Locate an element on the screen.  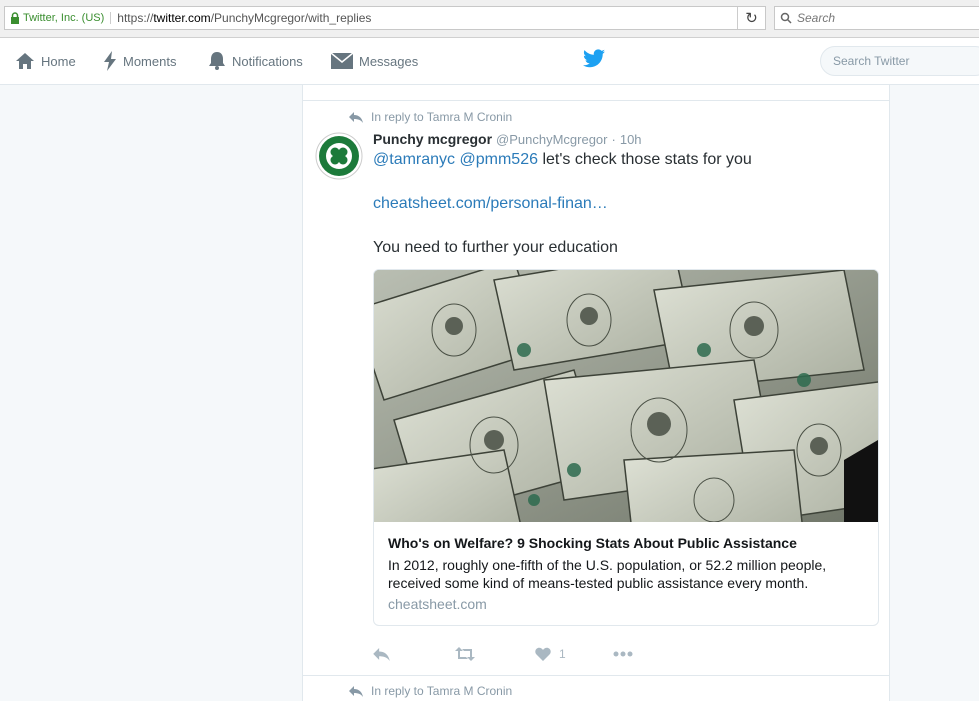
tweet-text-part: let's check those stats for you is located at coordinates (645, 159).